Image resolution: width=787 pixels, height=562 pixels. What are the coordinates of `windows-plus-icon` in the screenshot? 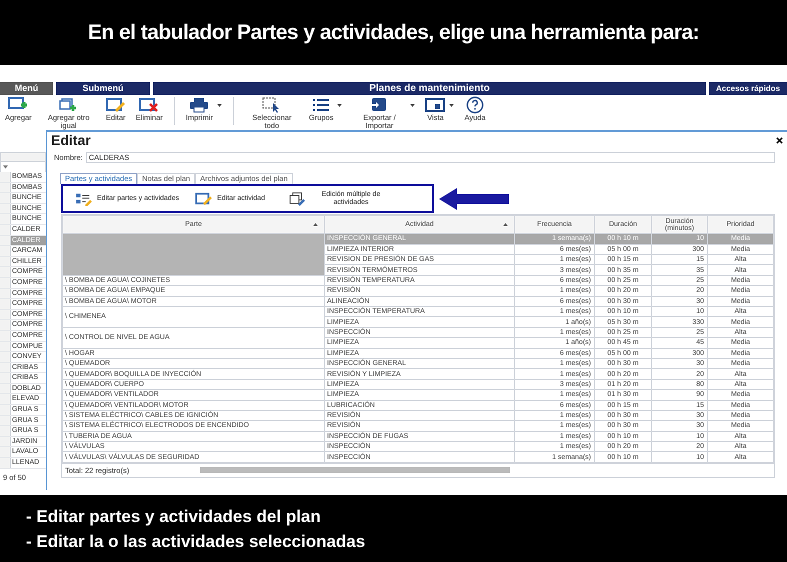 It's located at (68, 105).